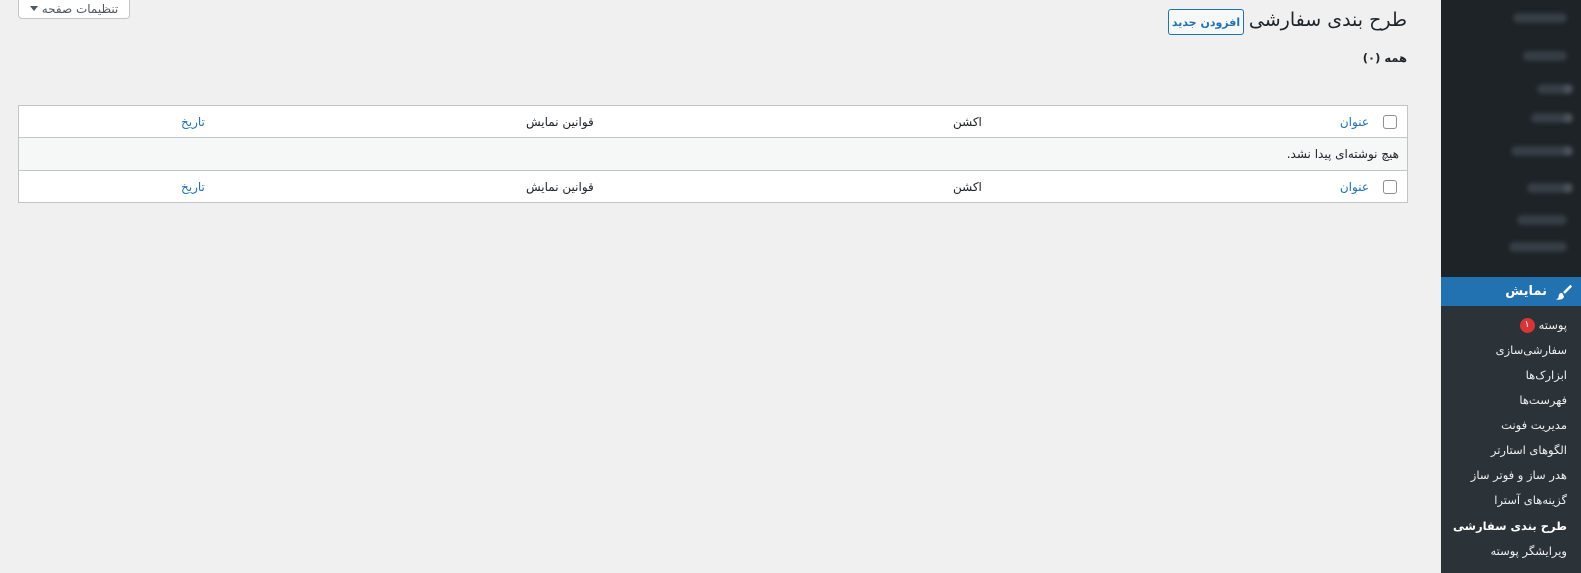  What do you see at coordinates (1546, 375) in the screenshot?
I see `submenu-item-widgets: ابزارک‌ها` at bounding box center [1546, 375].